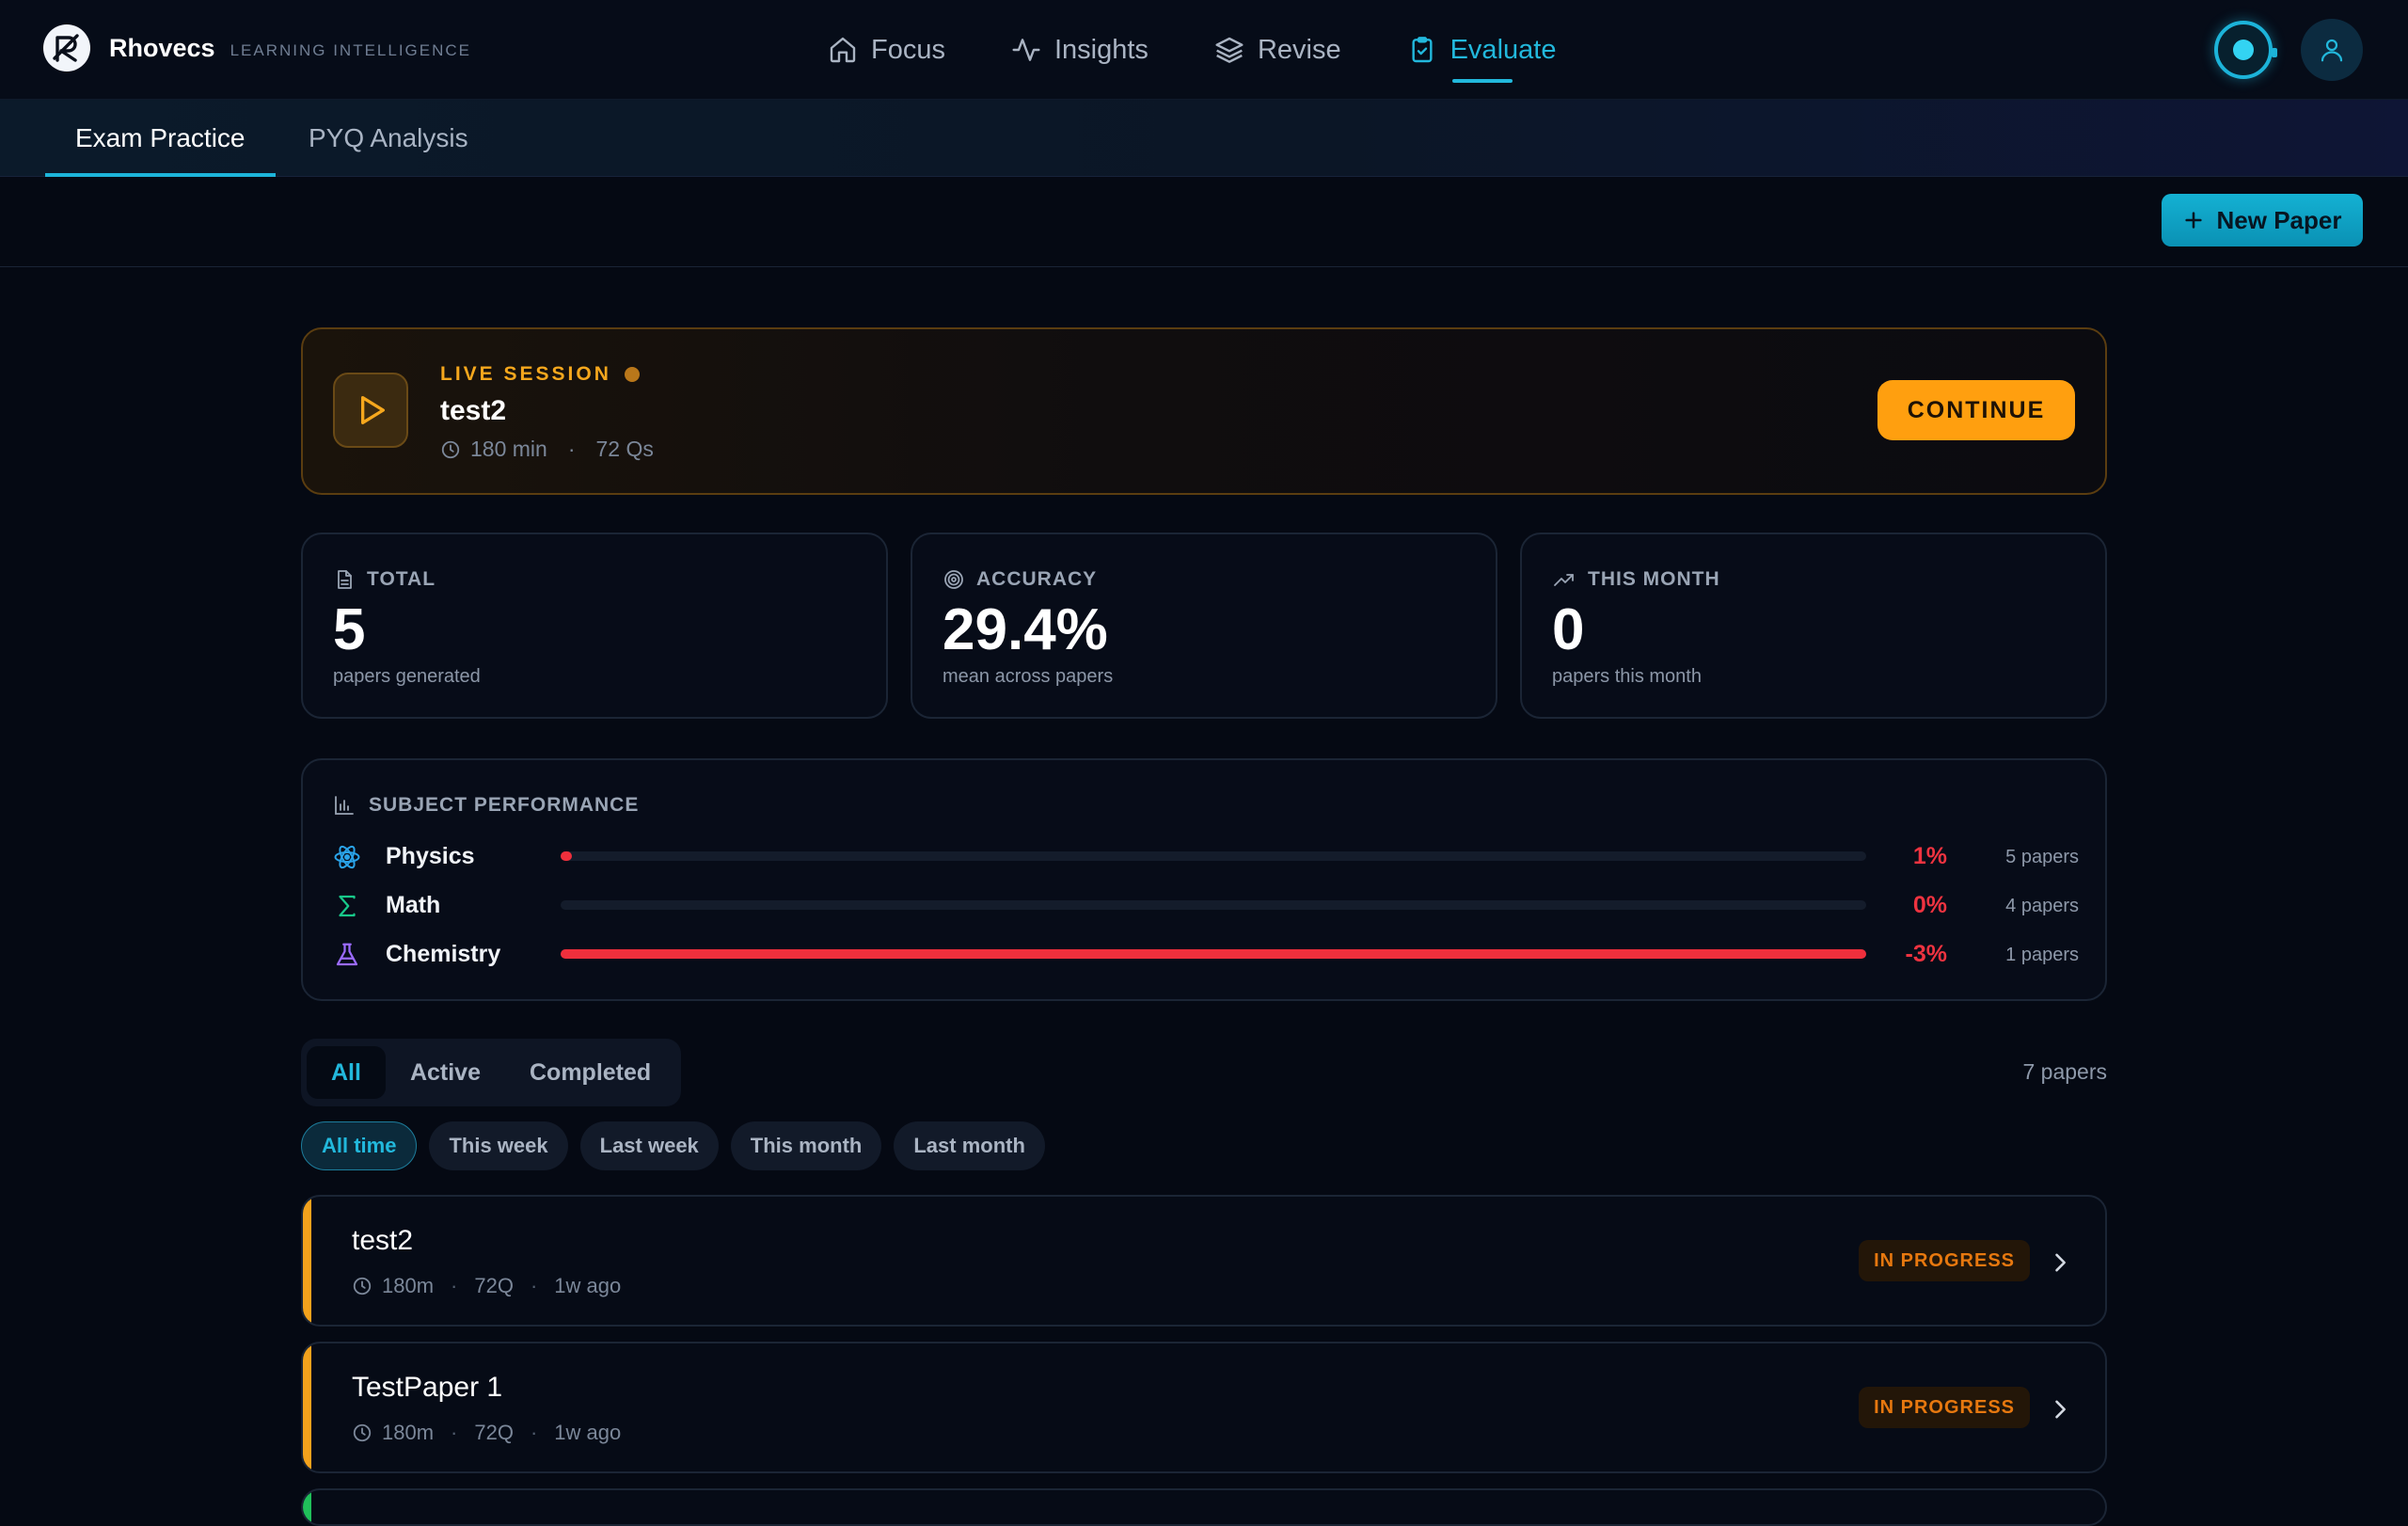 The image size is (2408, 1526). What do you see at coordinates (409, 1432) in the screenshot?
I see `paper-duration: 180m` at bounding box center [409, 1432].